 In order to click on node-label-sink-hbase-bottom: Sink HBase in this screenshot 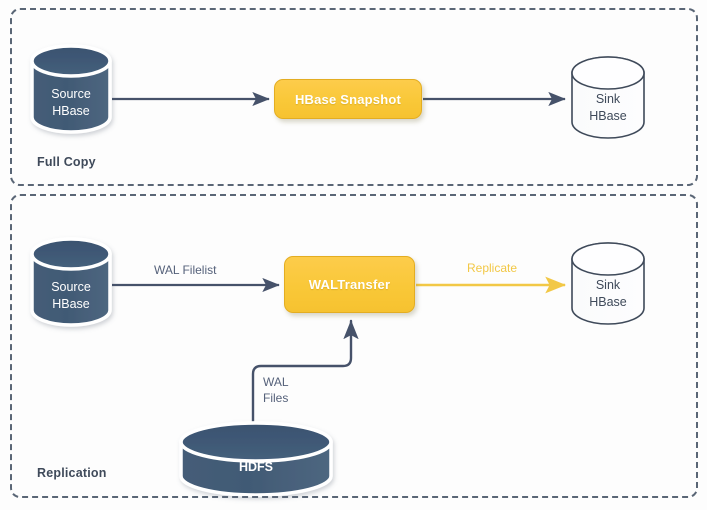, I will do `click(608, 283)`.